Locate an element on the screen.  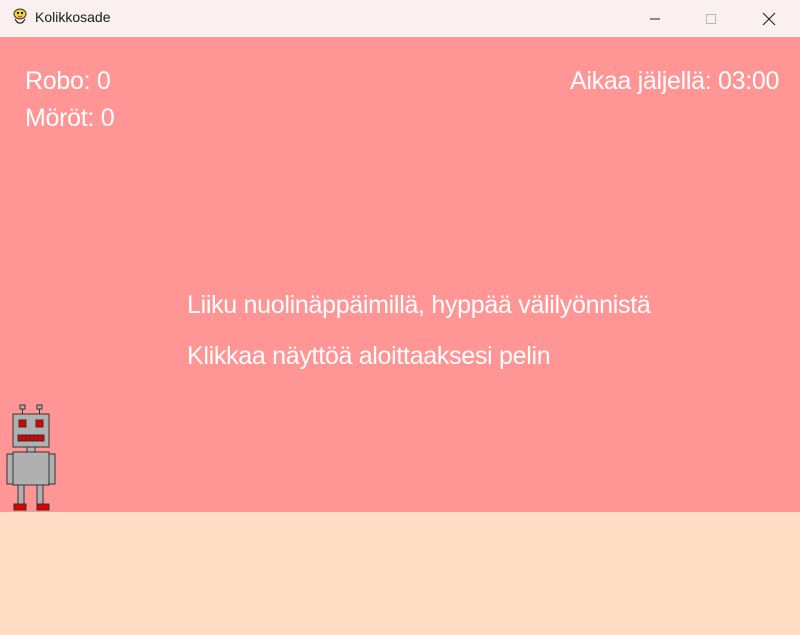
robot-score: Robo: 0 is located at coordinates (68, 81).